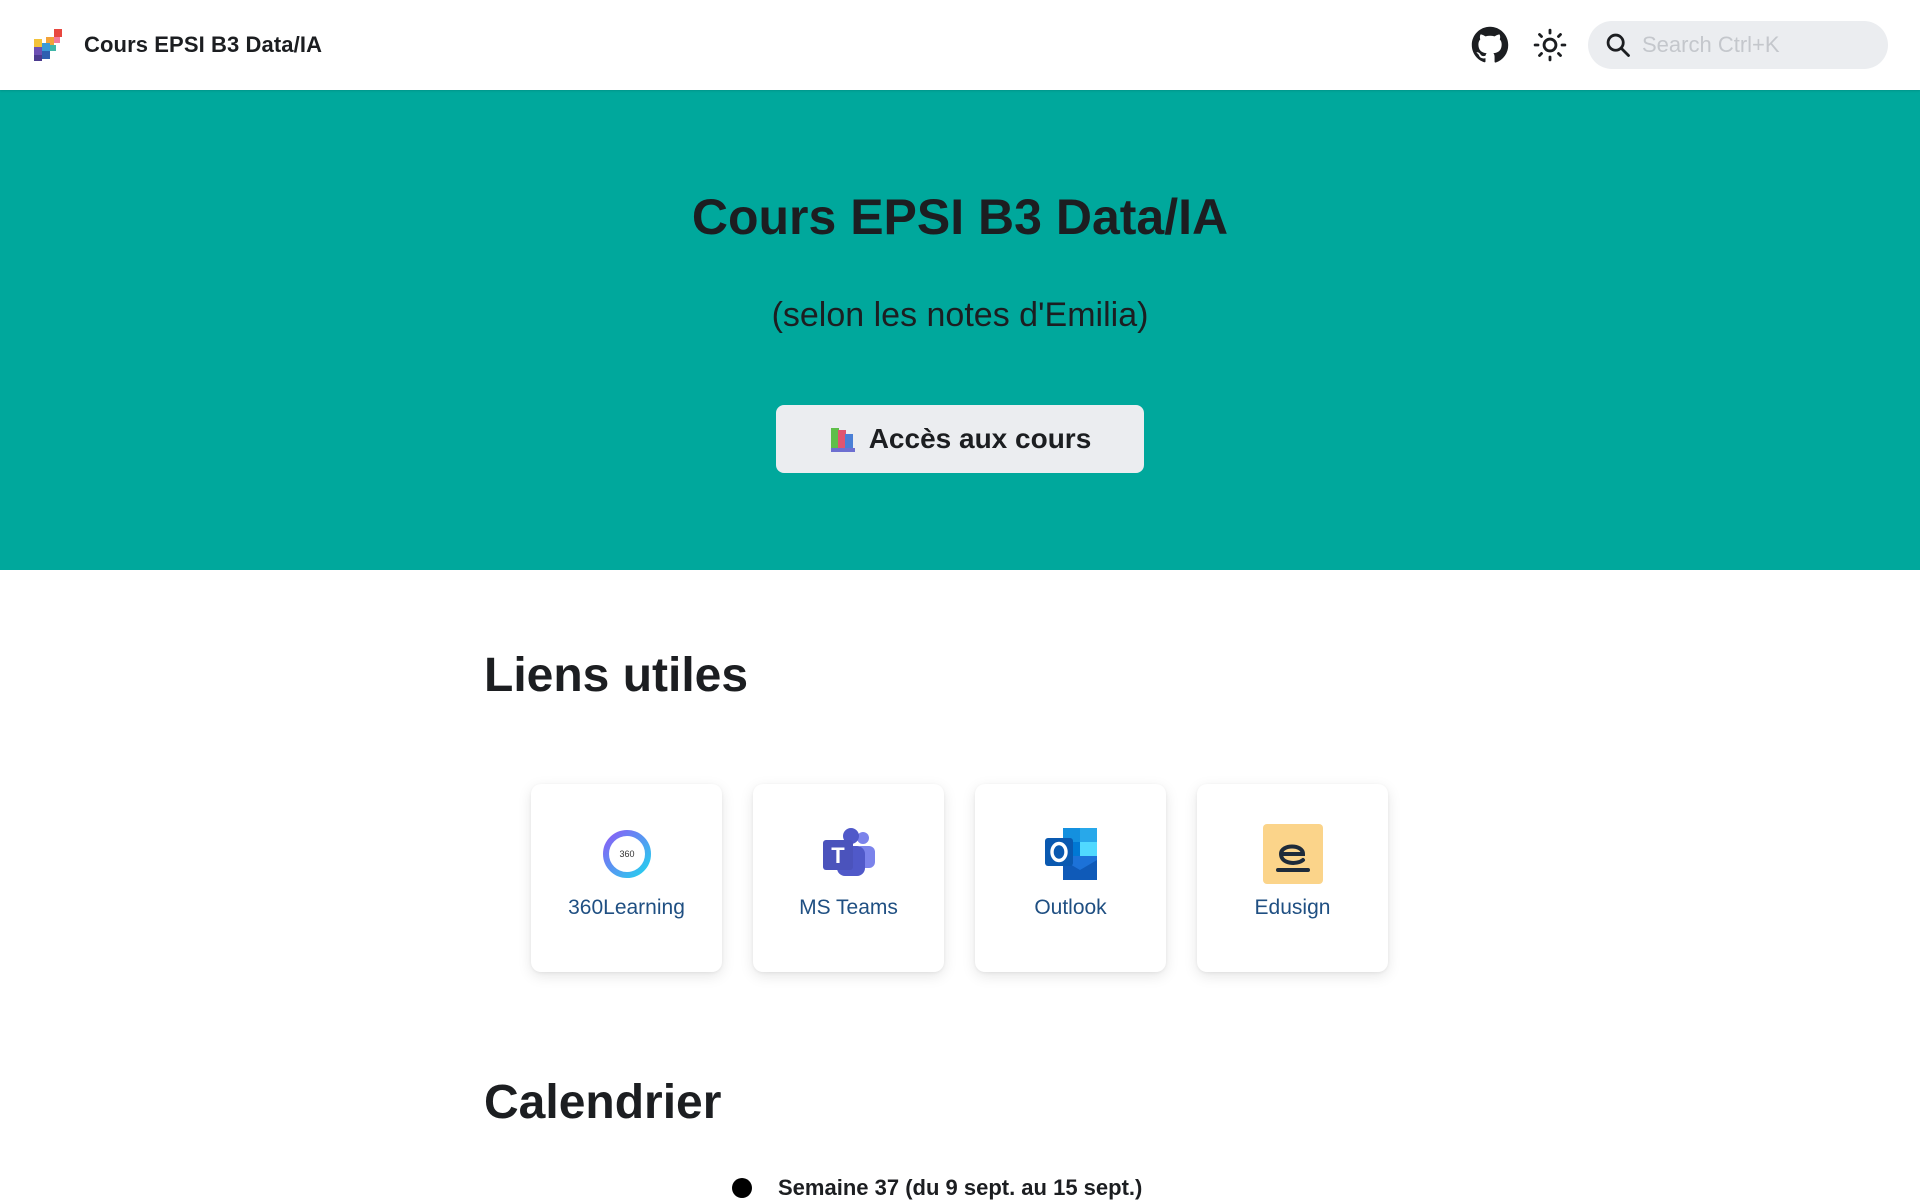 This screenshot has width=1920, height=1201. Describe the element at coordinates (848, 852) in the screenshot. I see `ms-teams-icon: T` at that location.